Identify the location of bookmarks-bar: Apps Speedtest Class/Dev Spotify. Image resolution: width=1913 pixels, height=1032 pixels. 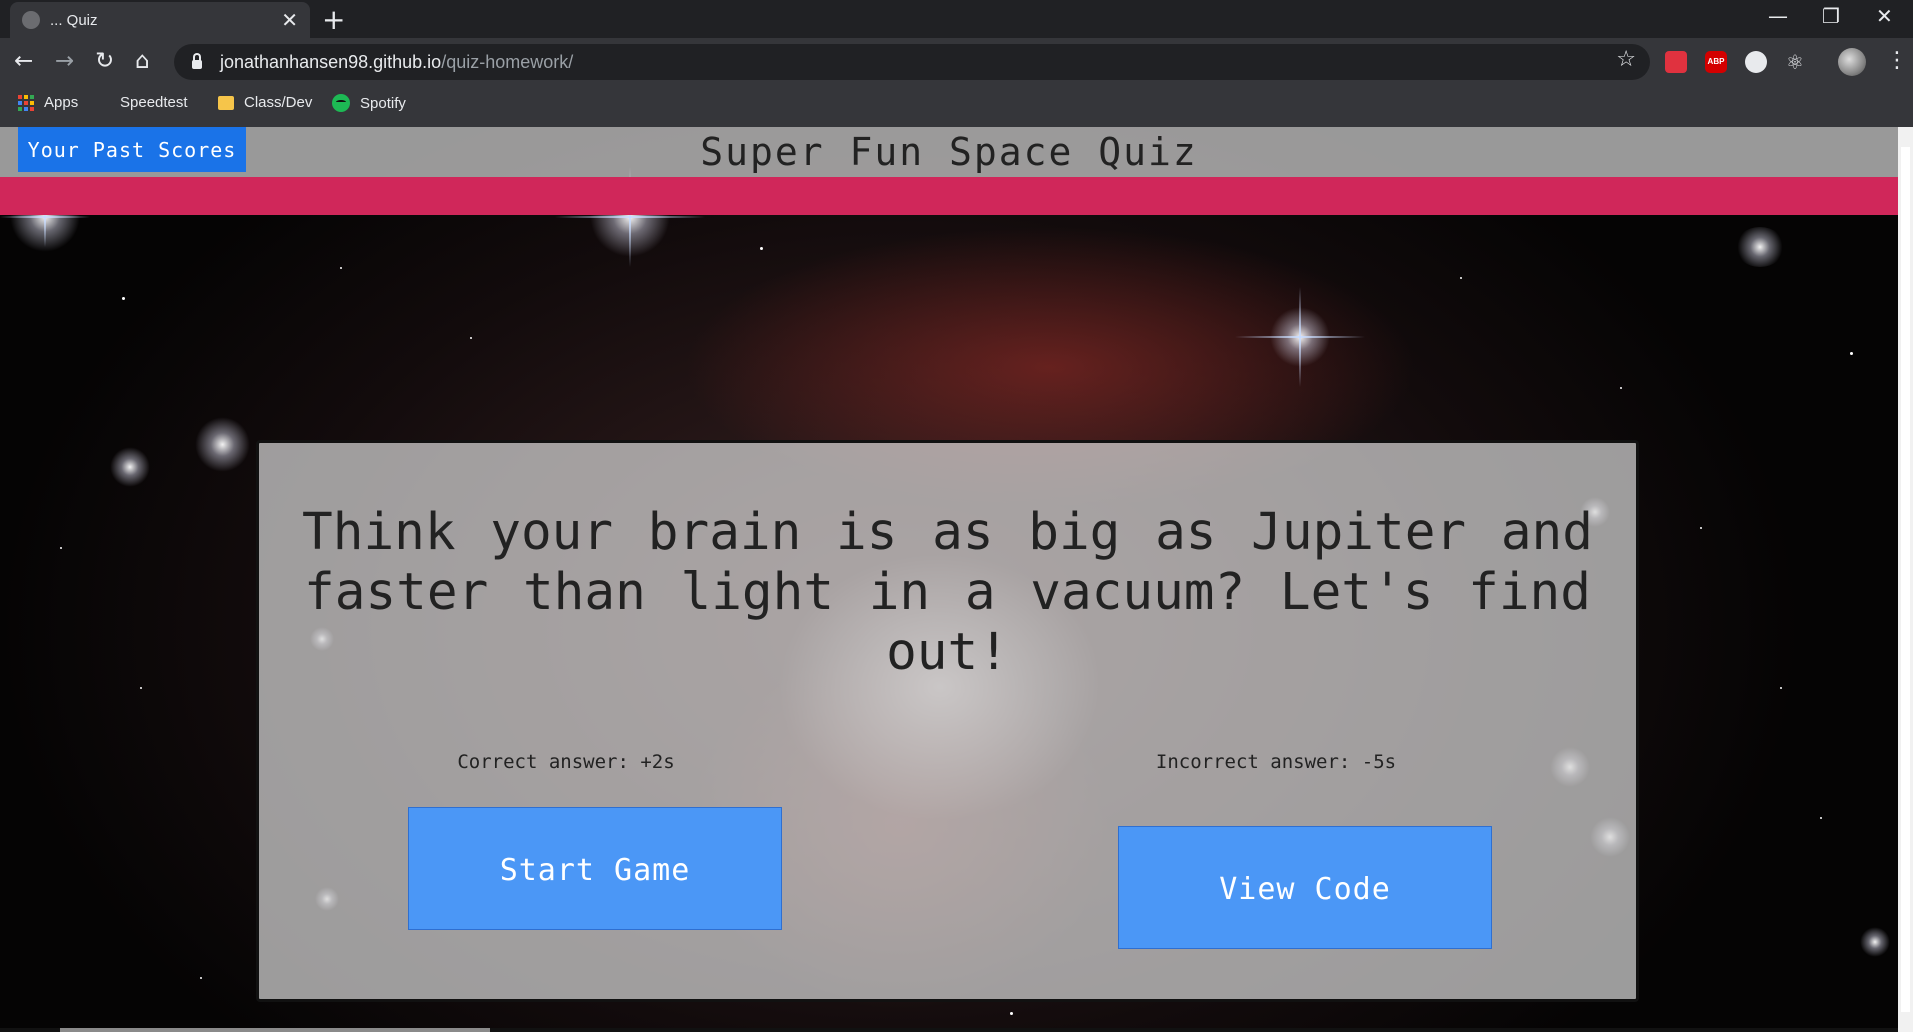
(956, 106).